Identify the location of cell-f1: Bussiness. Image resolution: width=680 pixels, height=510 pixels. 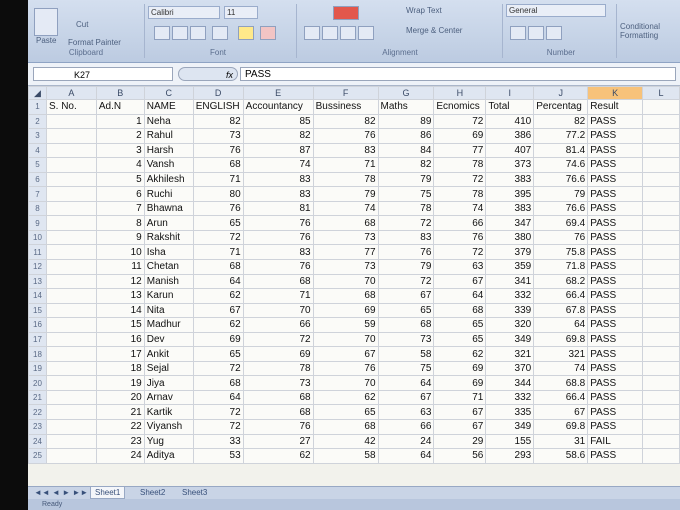
(345, 107).